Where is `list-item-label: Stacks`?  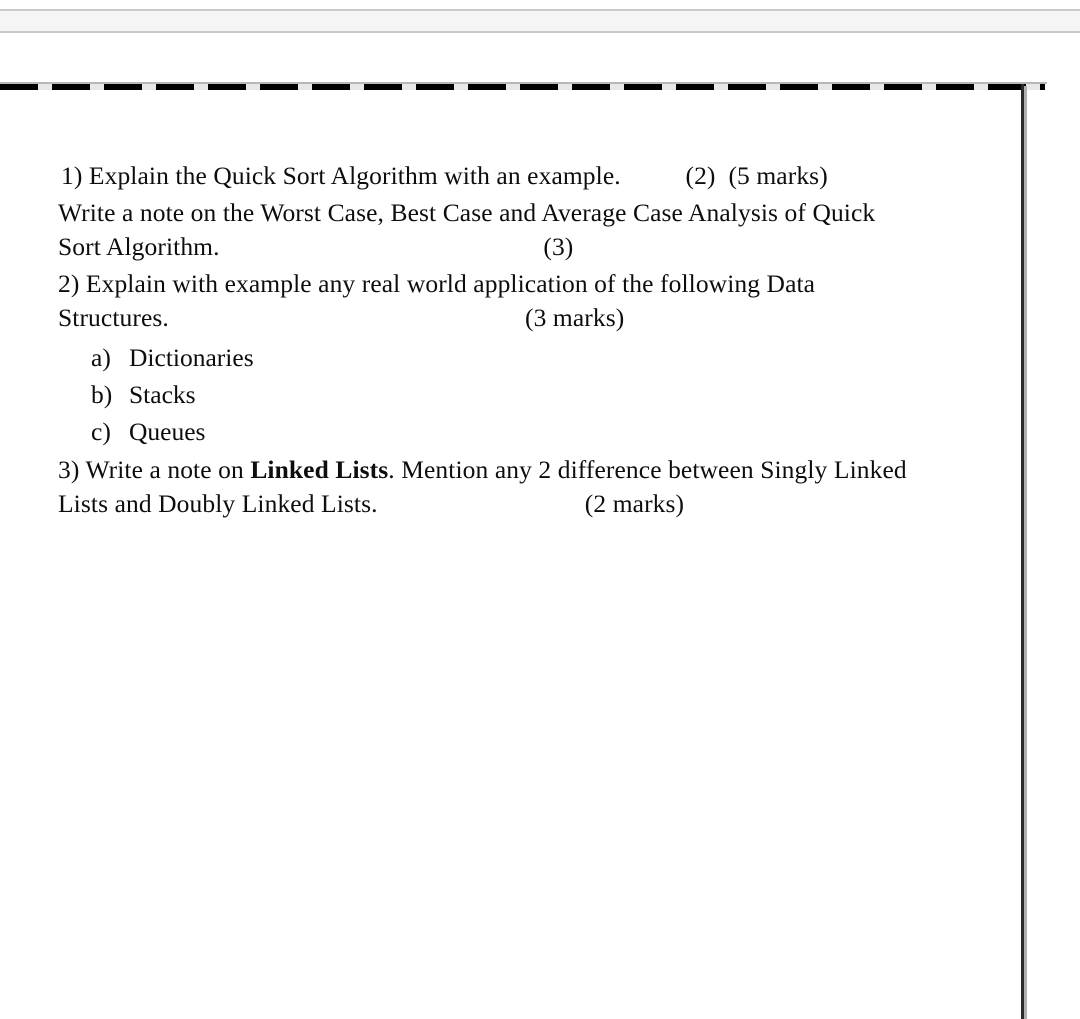
list-item-label: Stacks is located at coordinates (162, 394).